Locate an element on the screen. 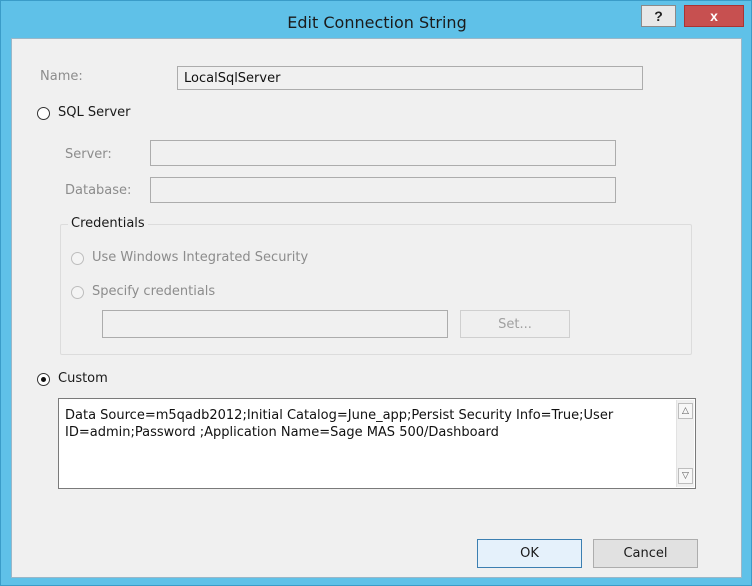 This screenshot has width=752, height=586. help-button: ? is located at coordinates (658, 16).